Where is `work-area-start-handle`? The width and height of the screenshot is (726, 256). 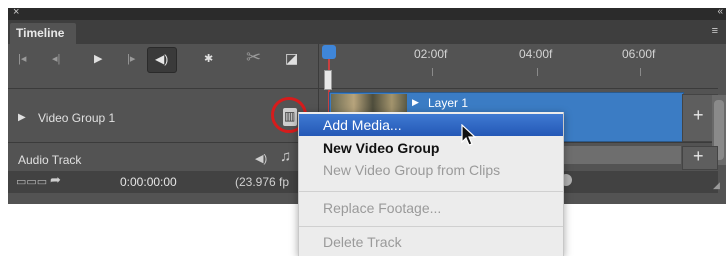 work-area-start-handle is located at coordinates (328, 80).